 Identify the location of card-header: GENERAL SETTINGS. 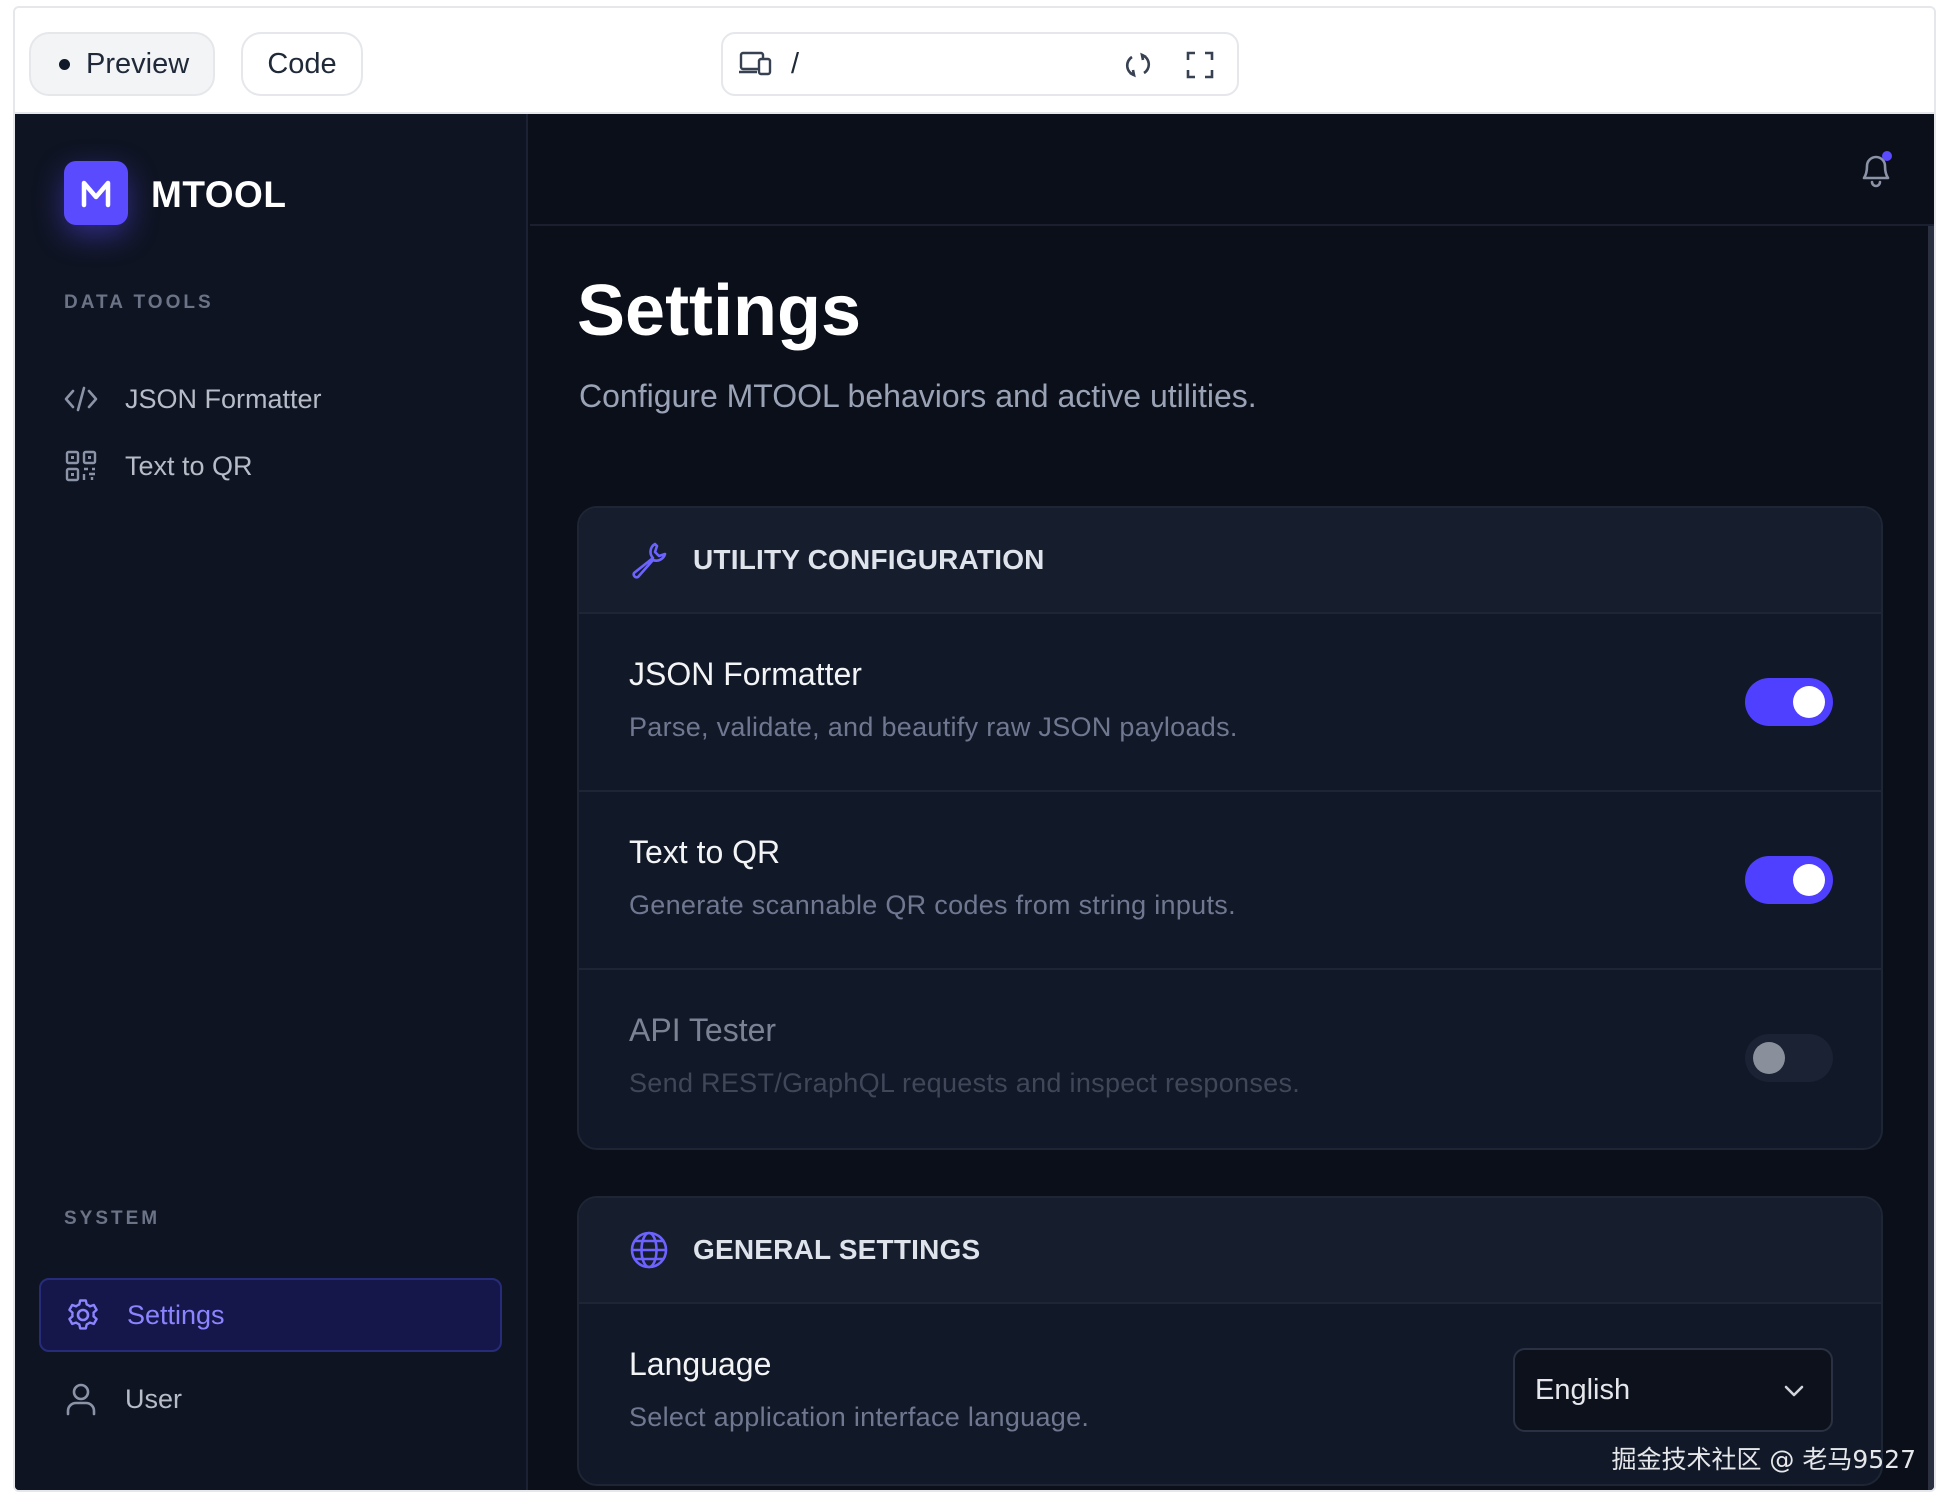
(1230, 1251).